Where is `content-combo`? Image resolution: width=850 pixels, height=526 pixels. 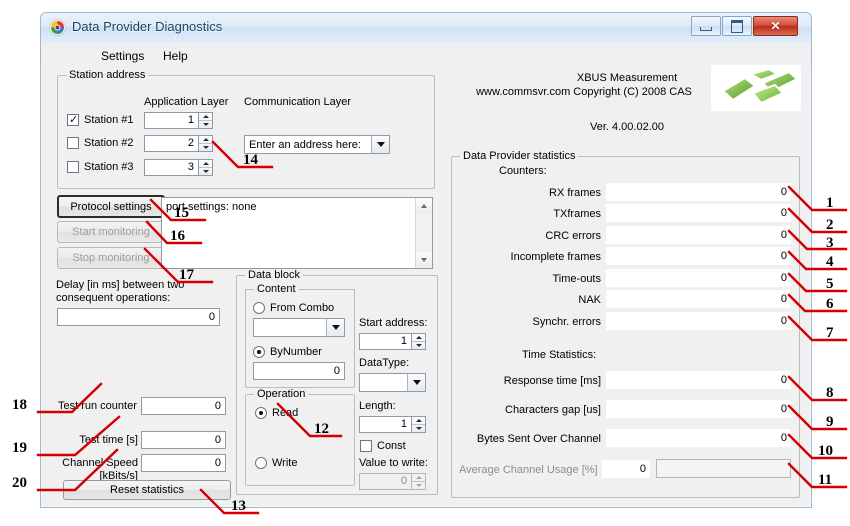 content-combo is located at coordinates (299, 327).